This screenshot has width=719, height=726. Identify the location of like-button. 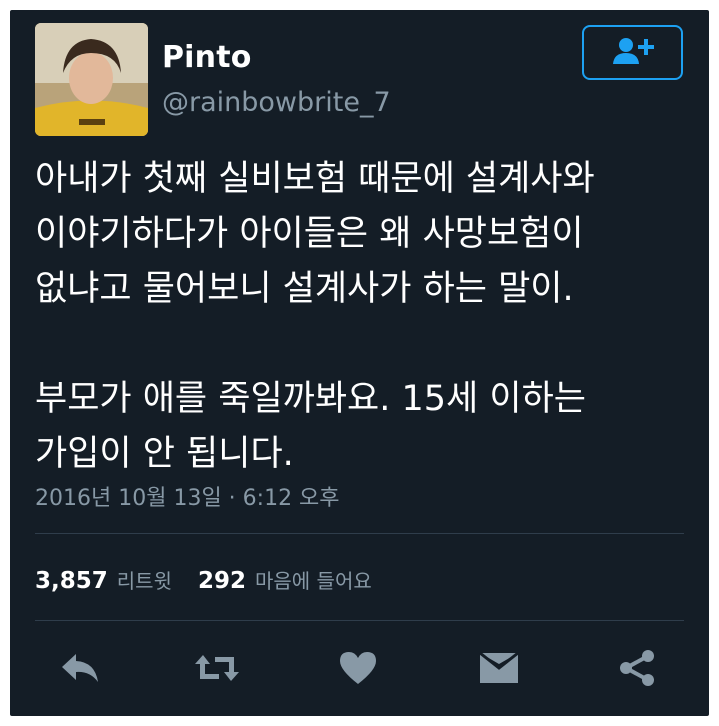
(358, 670).